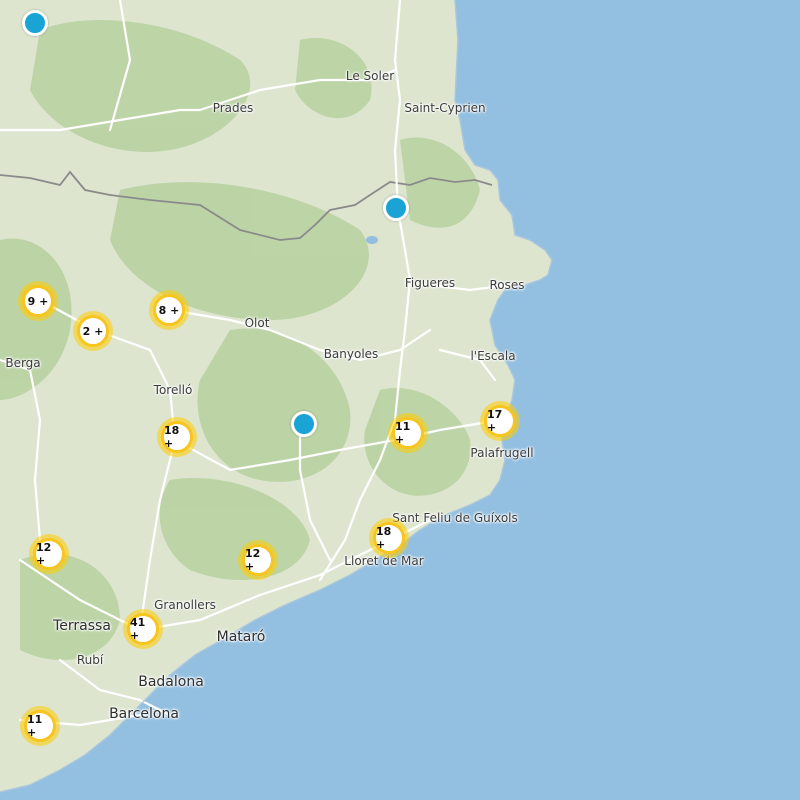 Image resolution: width=800 pixels, height=800 pixels. I want to click on place-label-lescala: l'Escala, so click(493, 356).